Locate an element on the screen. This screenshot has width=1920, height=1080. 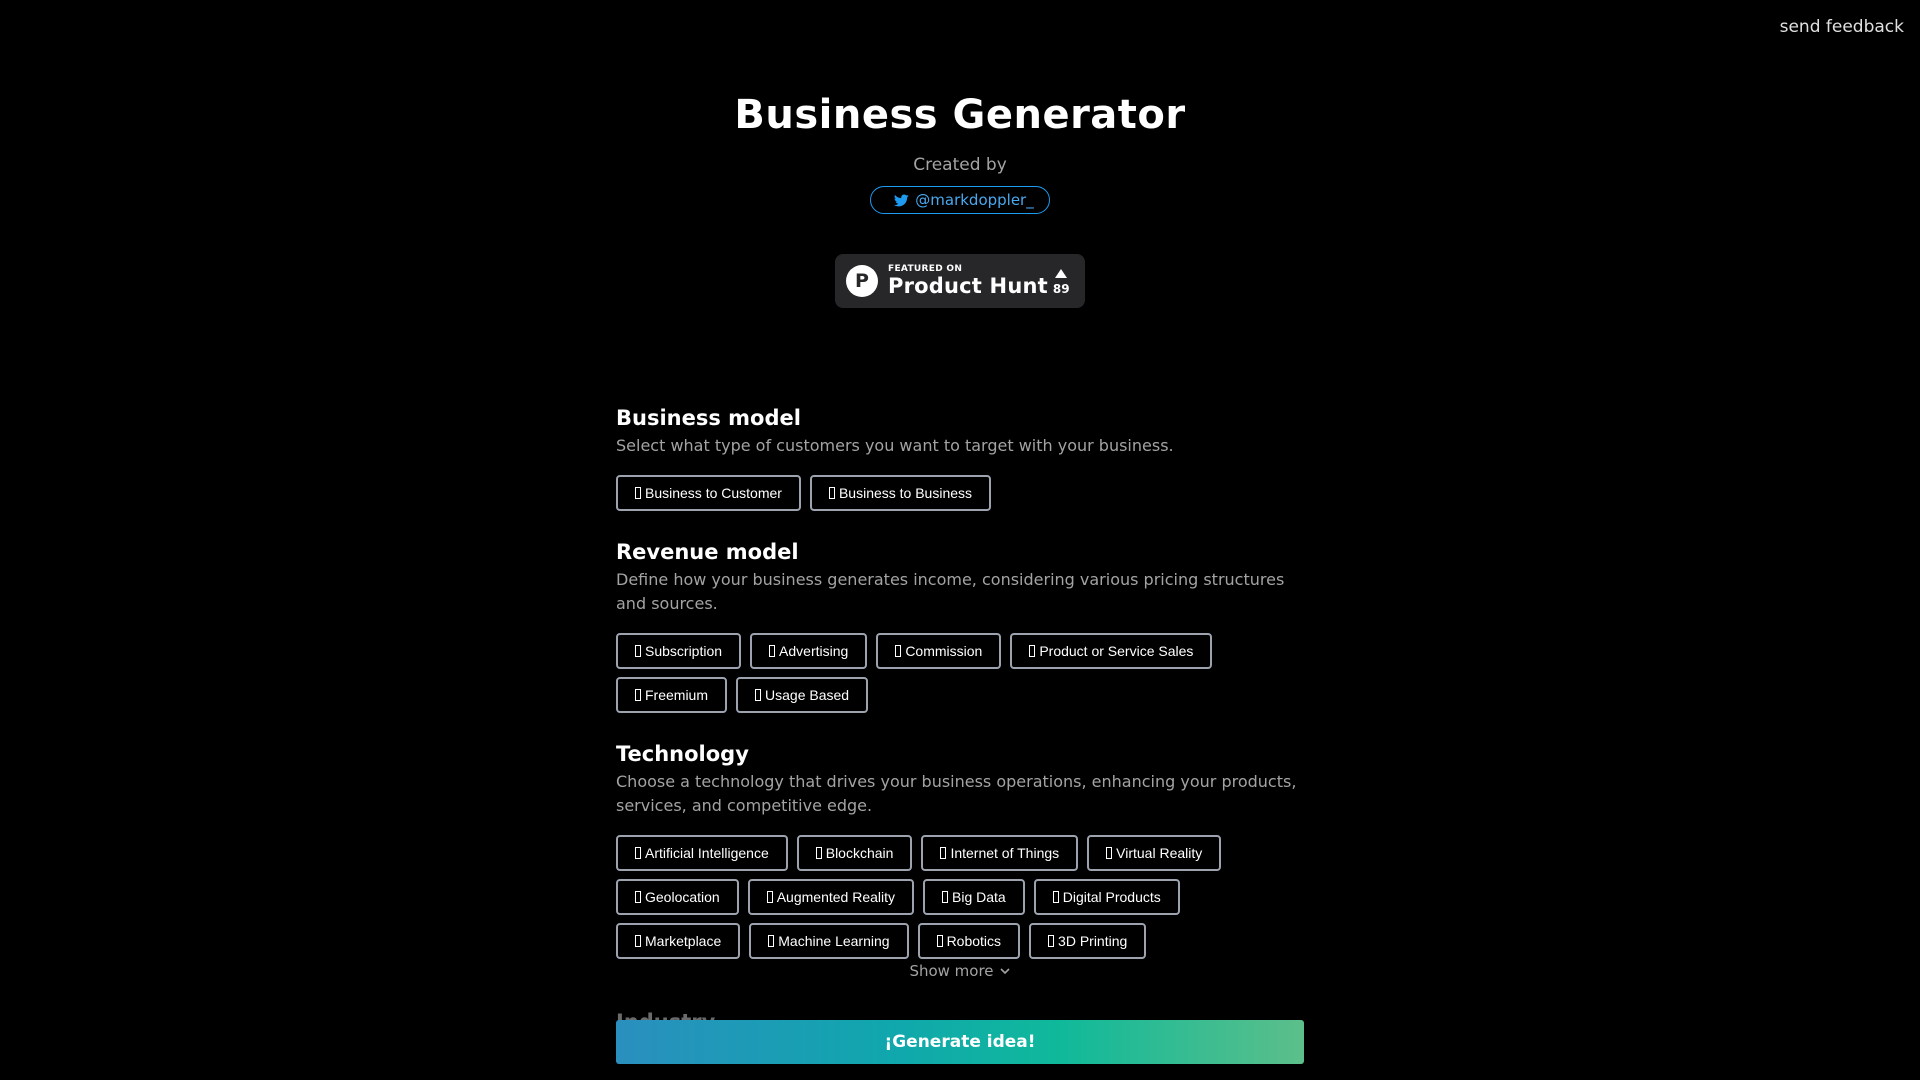
option-label: Virtual Reality is located at coordinates (1159, 853).